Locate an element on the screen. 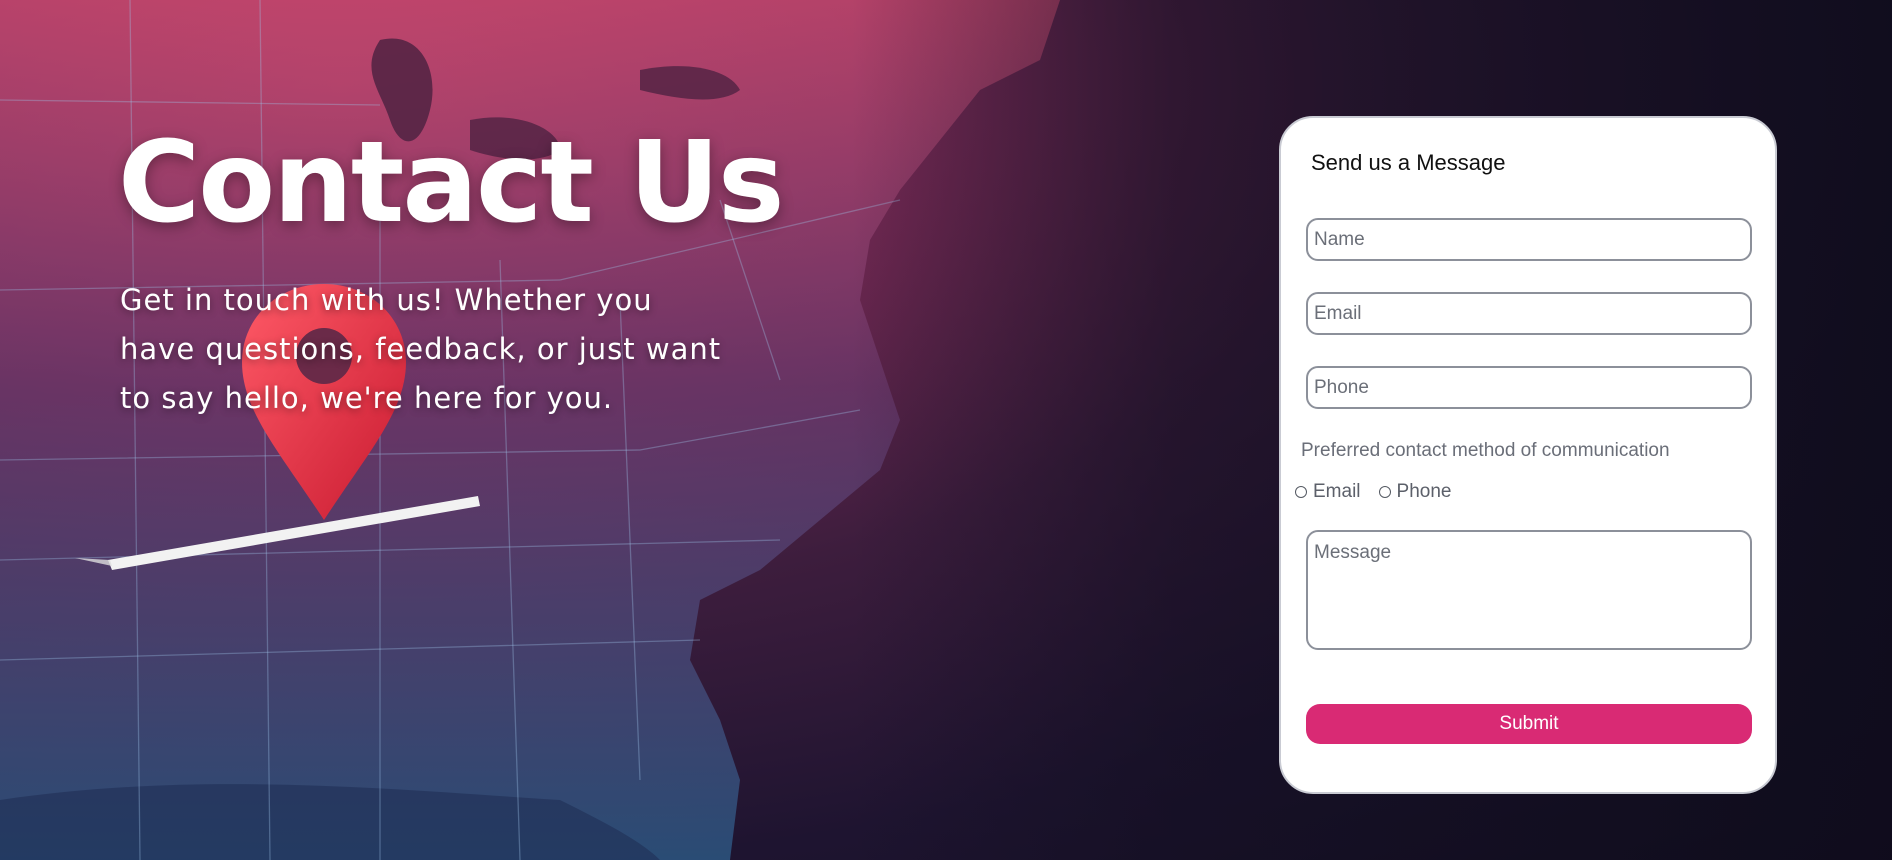 The image size is (1892, 860). name-input is located at coordinates (1529, 239).